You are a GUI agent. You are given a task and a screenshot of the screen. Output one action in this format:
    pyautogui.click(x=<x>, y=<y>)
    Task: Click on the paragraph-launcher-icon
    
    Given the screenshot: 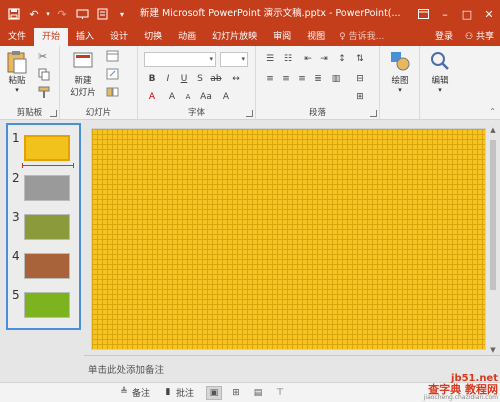 What is the action you would take?
    pyautogui.click(x=373, y=113)
    